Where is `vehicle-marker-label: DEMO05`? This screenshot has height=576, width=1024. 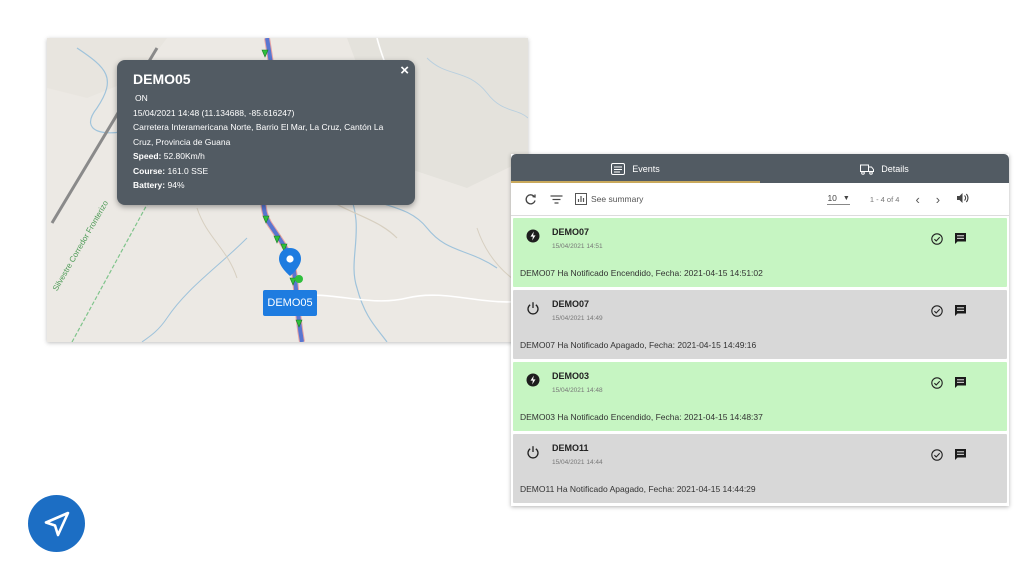
vehicle-marker-label: DEMO05 is located at coordinates (290, 303).